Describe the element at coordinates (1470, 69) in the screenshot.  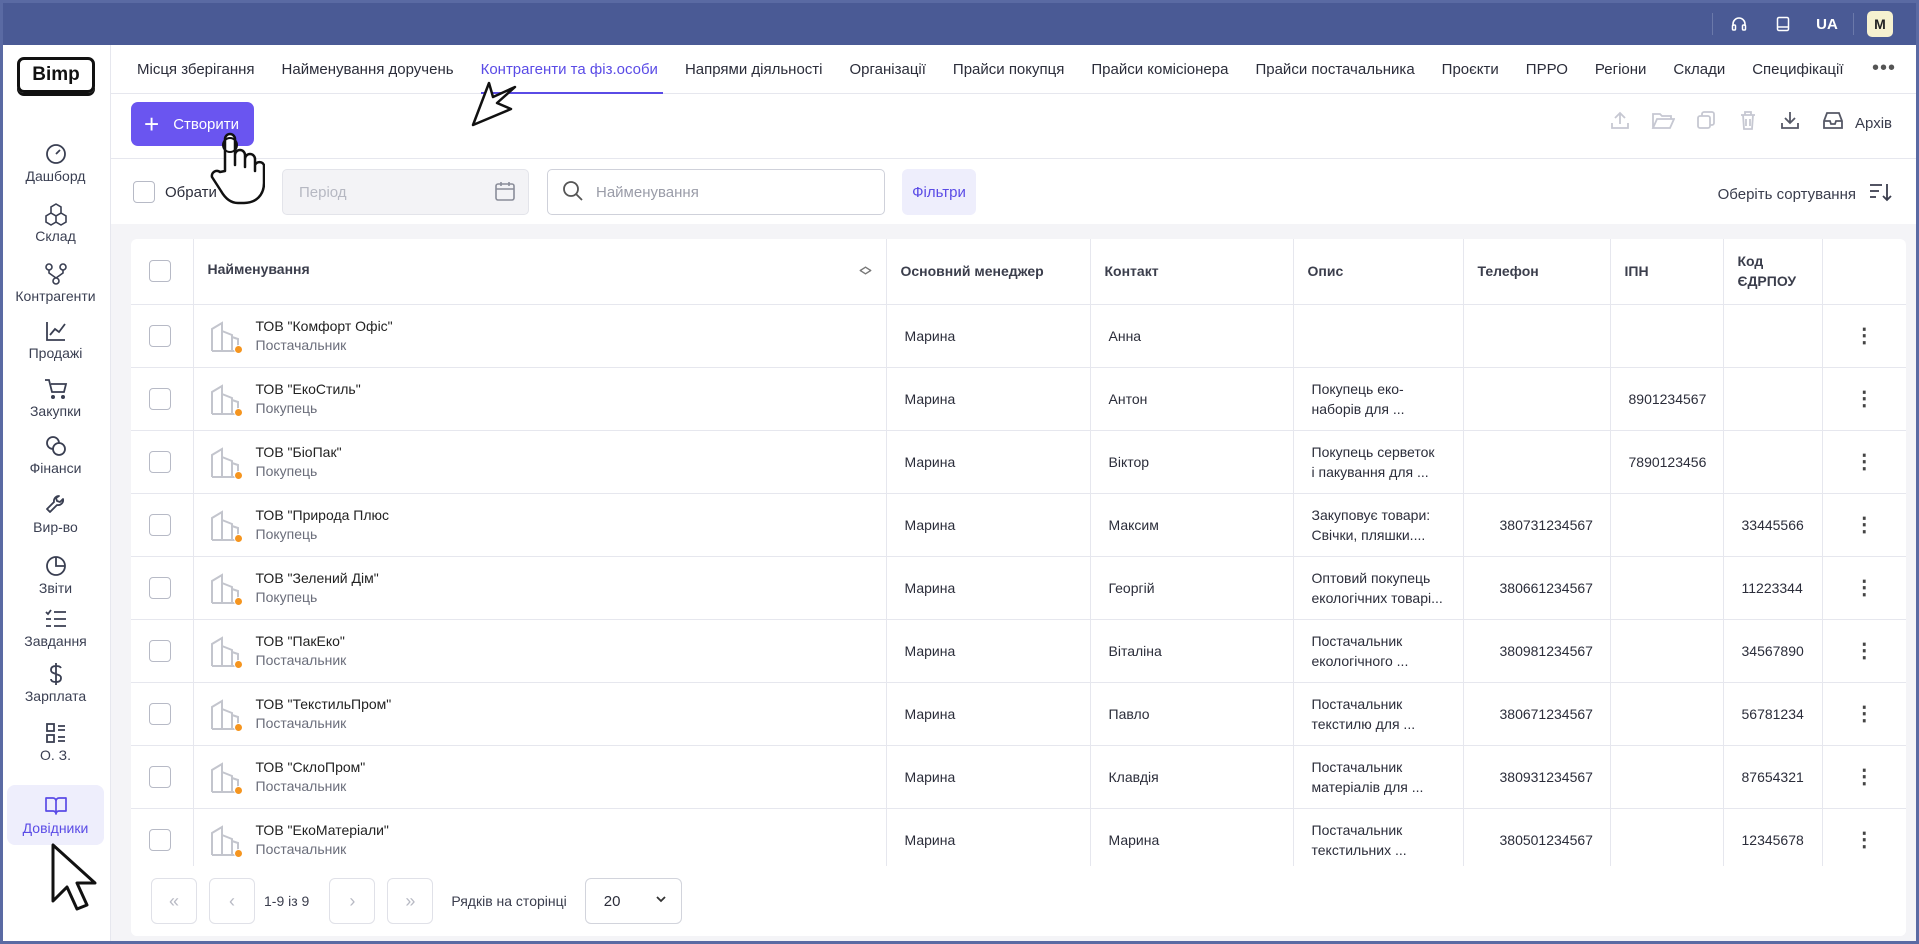
I see `tab-8: Проєкти` at that location.